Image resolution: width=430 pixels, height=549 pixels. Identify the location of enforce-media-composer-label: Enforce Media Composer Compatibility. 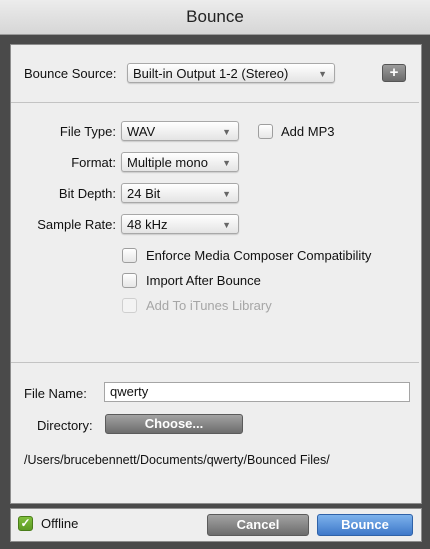
(259, 255).